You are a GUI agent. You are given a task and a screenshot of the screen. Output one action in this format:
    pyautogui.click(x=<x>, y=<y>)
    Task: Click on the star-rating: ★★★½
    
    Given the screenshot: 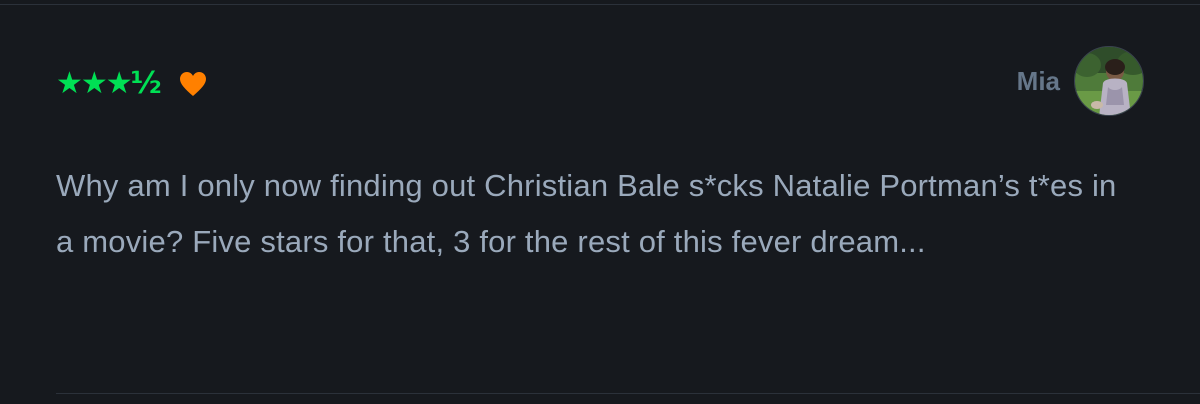 What is the action you would take?
    pyautogui.click(x=109, y=83)
    